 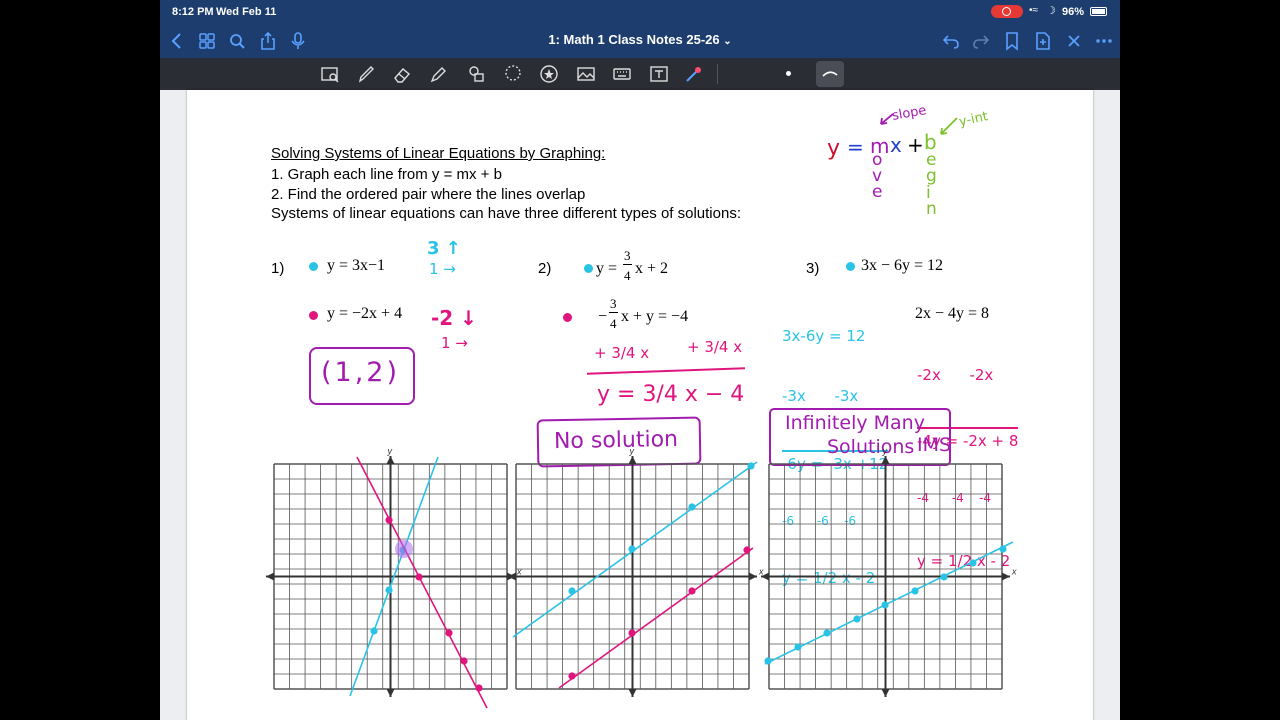 What do you see at coordinates (513, 74) in the screenshot?
I see `lasso-icon` at bounding box center [513, 74].